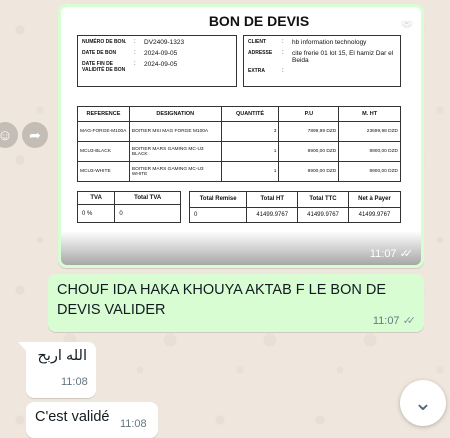 The image size is (450, 438). Describe the element at coordinates (96, 198) in the screenshot. I see `tva-header: TVA` at that location.